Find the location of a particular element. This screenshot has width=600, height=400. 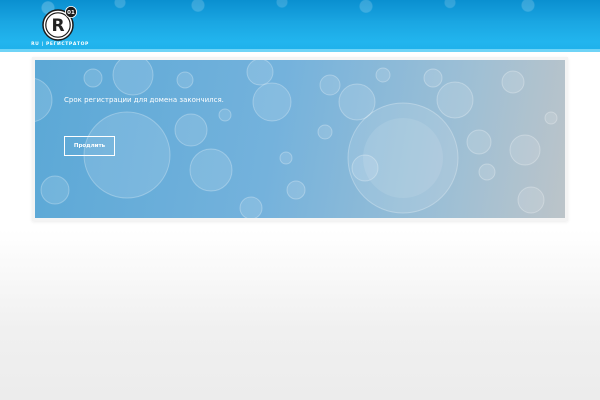

logo-mark-letter: R is located at coordinates (57, 26).